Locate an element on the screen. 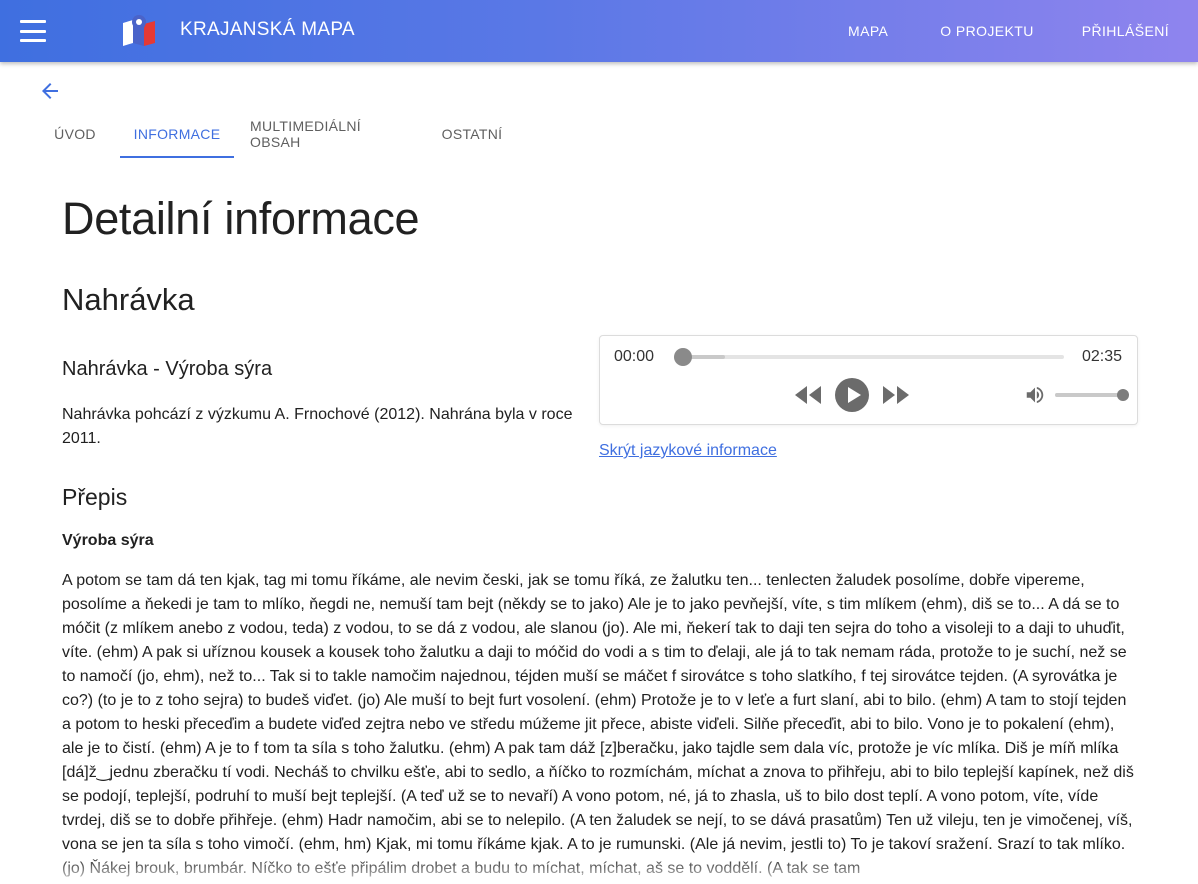  tab-other: OSTATNÍ is located at coordinates (472, 134).